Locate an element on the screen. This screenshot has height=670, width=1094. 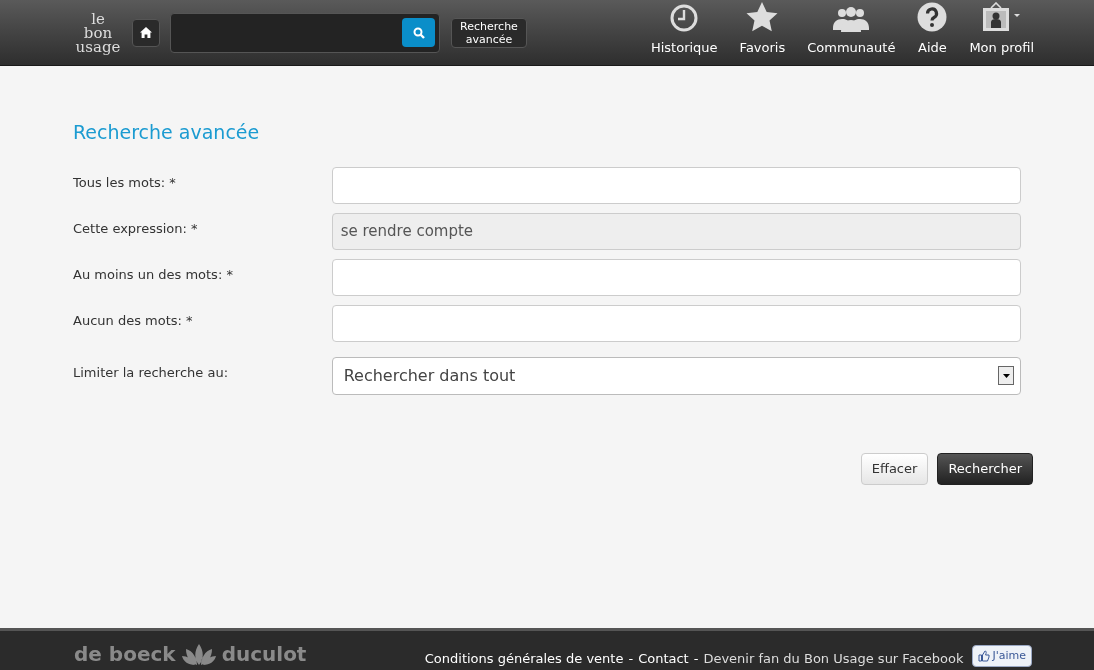
nav-item: Aide is located at coordinates (932, 29).